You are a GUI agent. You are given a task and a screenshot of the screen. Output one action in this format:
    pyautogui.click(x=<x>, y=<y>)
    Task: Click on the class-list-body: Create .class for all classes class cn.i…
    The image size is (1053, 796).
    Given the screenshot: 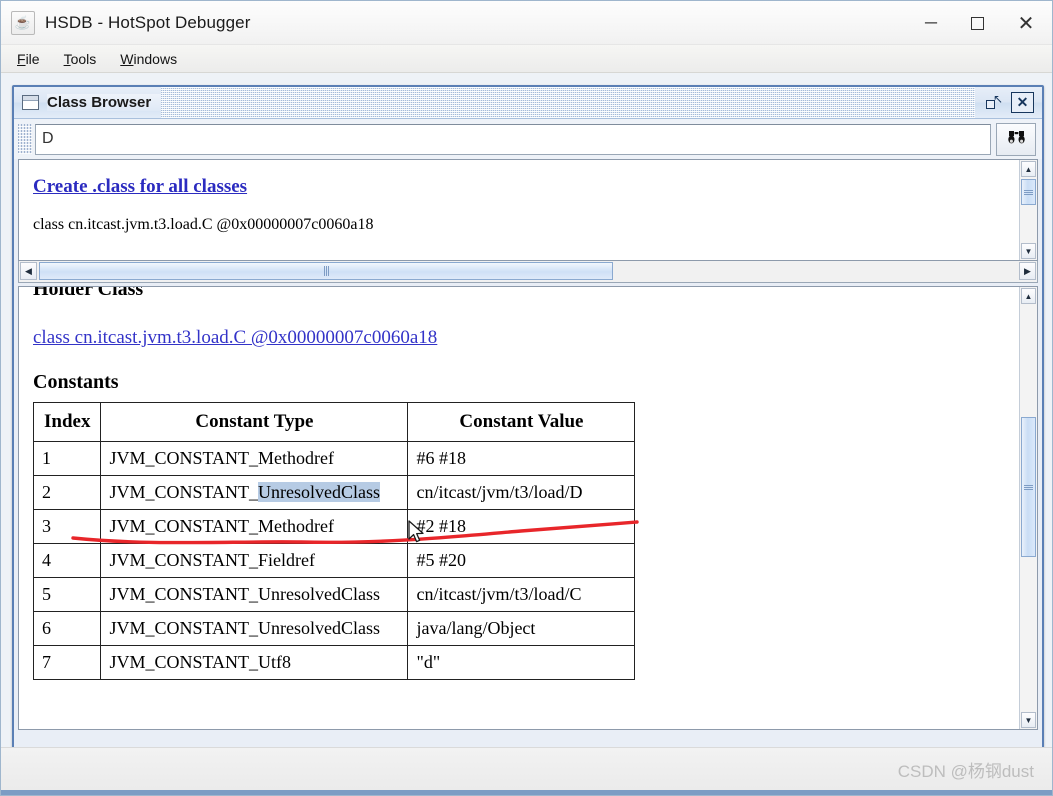 What is the action you would take?
    pyautogui.click(x=519, y=210)
    